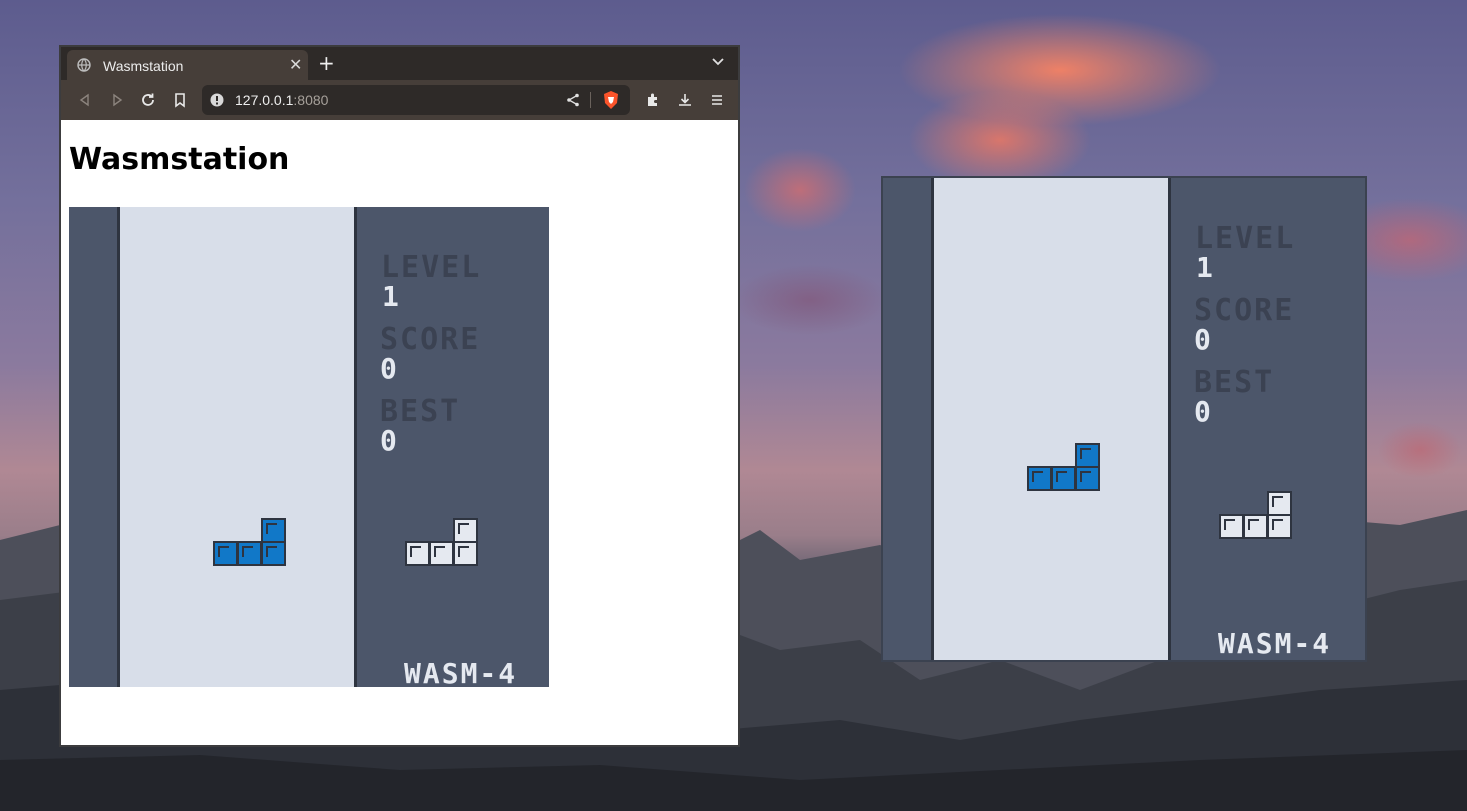  I want to click on menu-icon, so click(717, 100).